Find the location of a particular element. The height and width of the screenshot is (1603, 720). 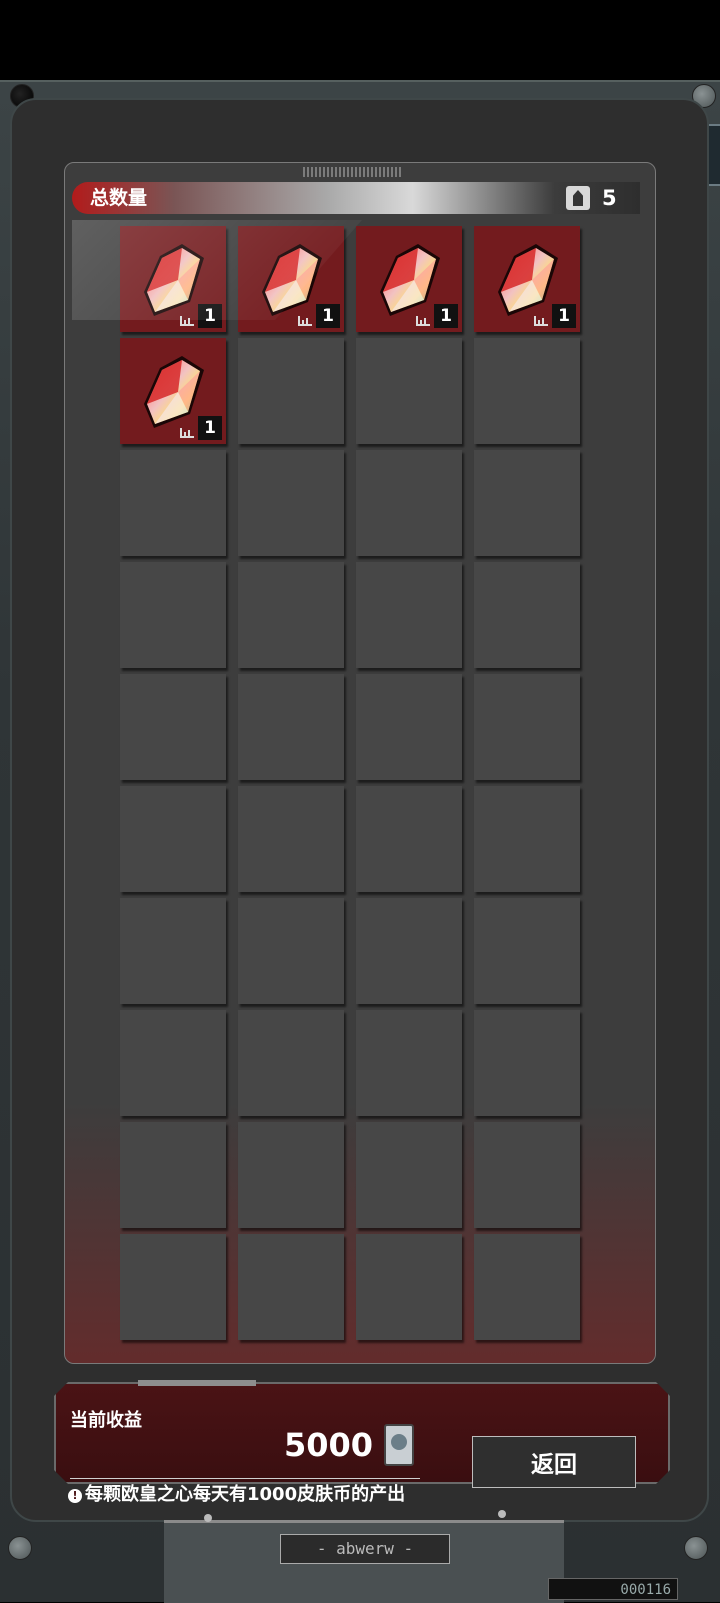

bottom-right-screw is located at coordinates (696, 1548).